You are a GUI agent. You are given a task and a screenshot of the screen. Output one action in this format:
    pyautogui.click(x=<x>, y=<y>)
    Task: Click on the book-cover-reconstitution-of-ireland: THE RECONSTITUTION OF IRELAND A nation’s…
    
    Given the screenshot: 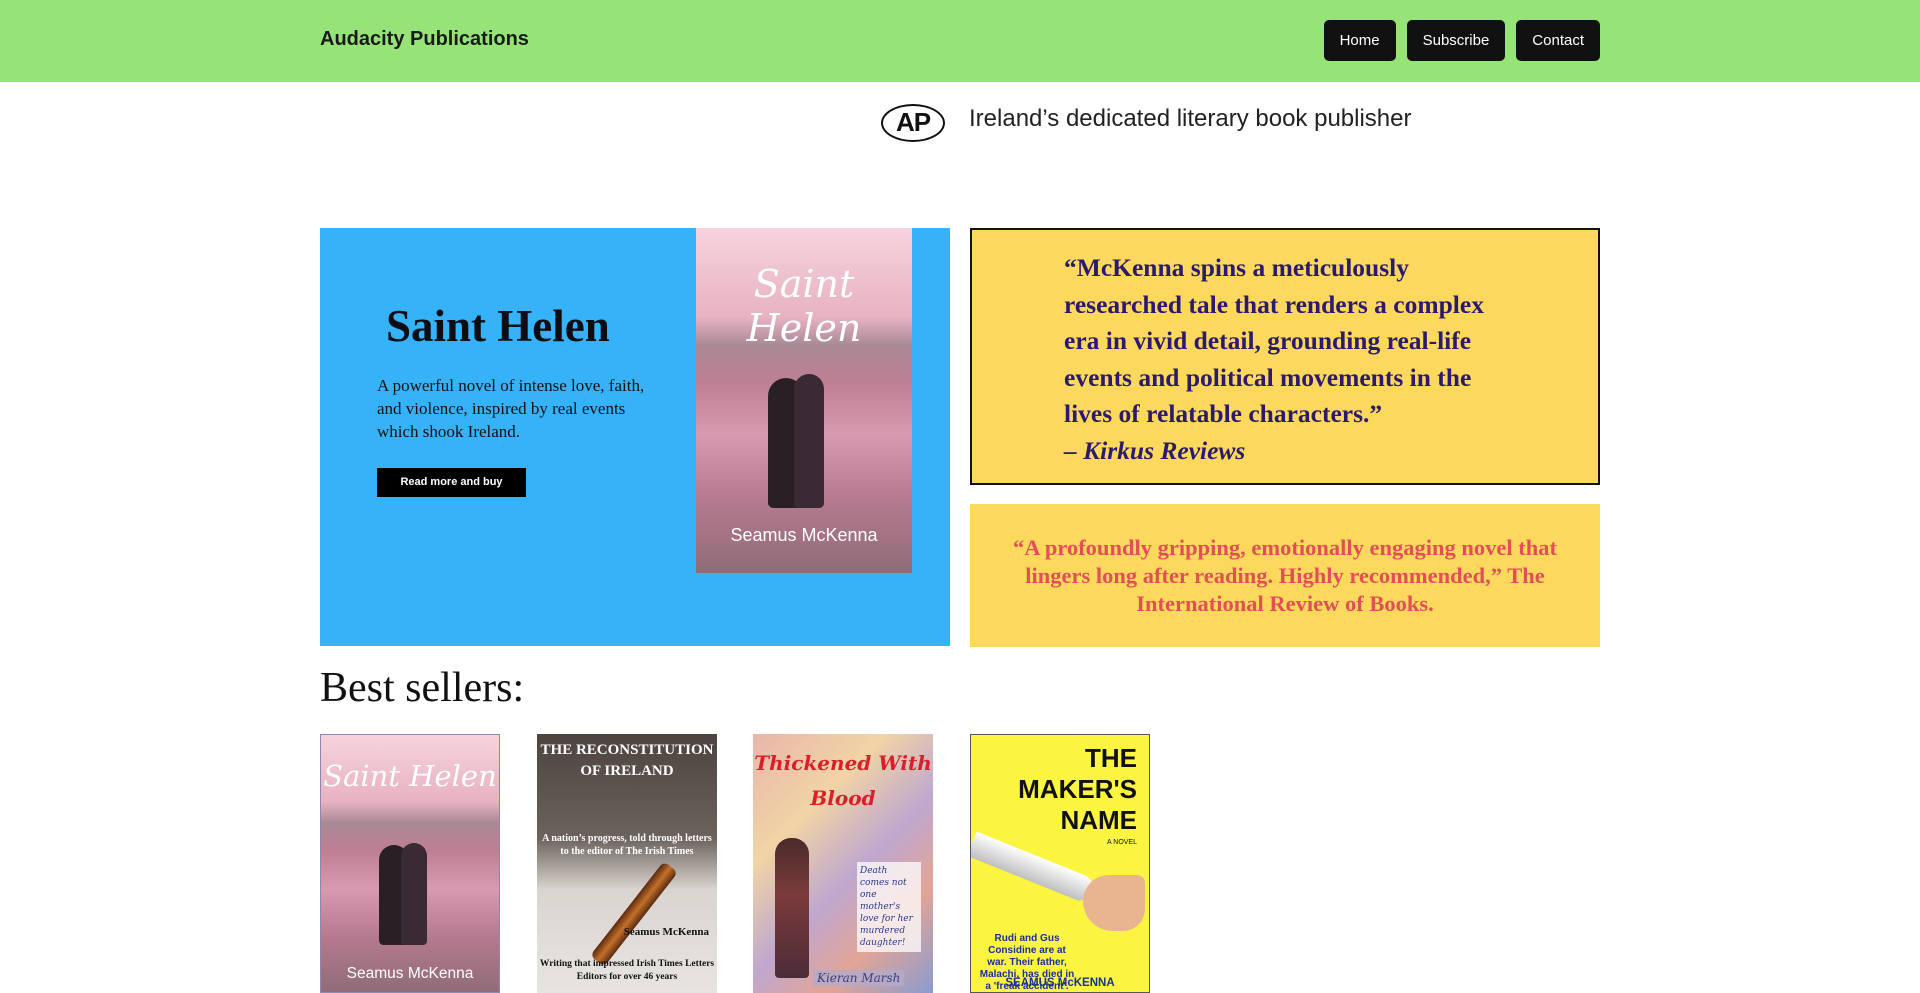 What is the action you would take?
    pyautogui.click(x=627, y=863)
    